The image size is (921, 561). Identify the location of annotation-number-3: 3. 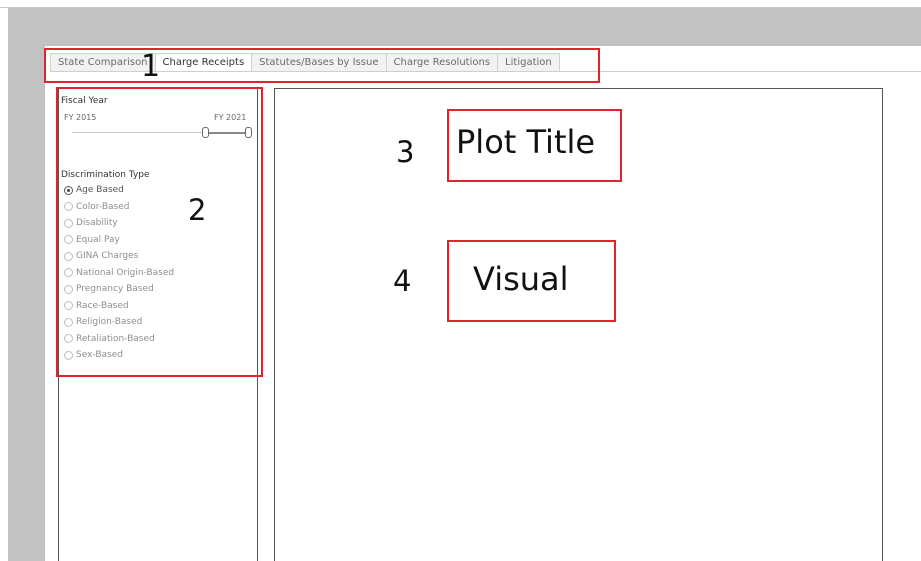
(405, 152).